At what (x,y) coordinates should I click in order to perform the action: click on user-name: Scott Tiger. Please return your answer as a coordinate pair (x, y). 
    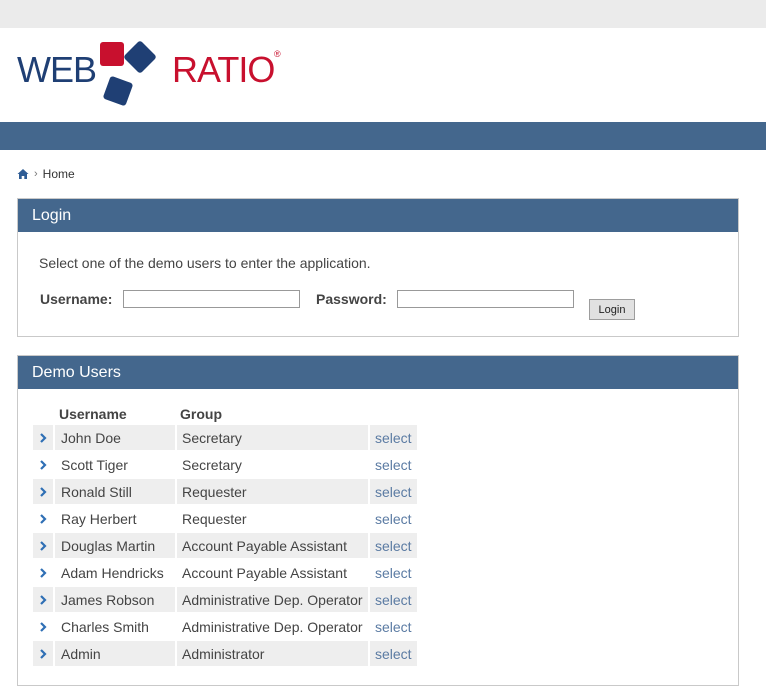
    Looking at the image, I should click on (114, 465).